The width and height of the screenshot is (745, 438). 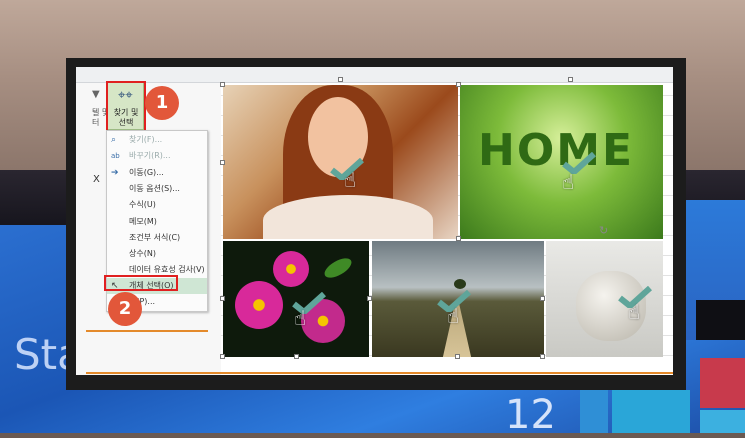 What do you see at coordinates (96, 122) in the screenshot?
I see `ribbon-label: 터` at bounding box center [96, 122].